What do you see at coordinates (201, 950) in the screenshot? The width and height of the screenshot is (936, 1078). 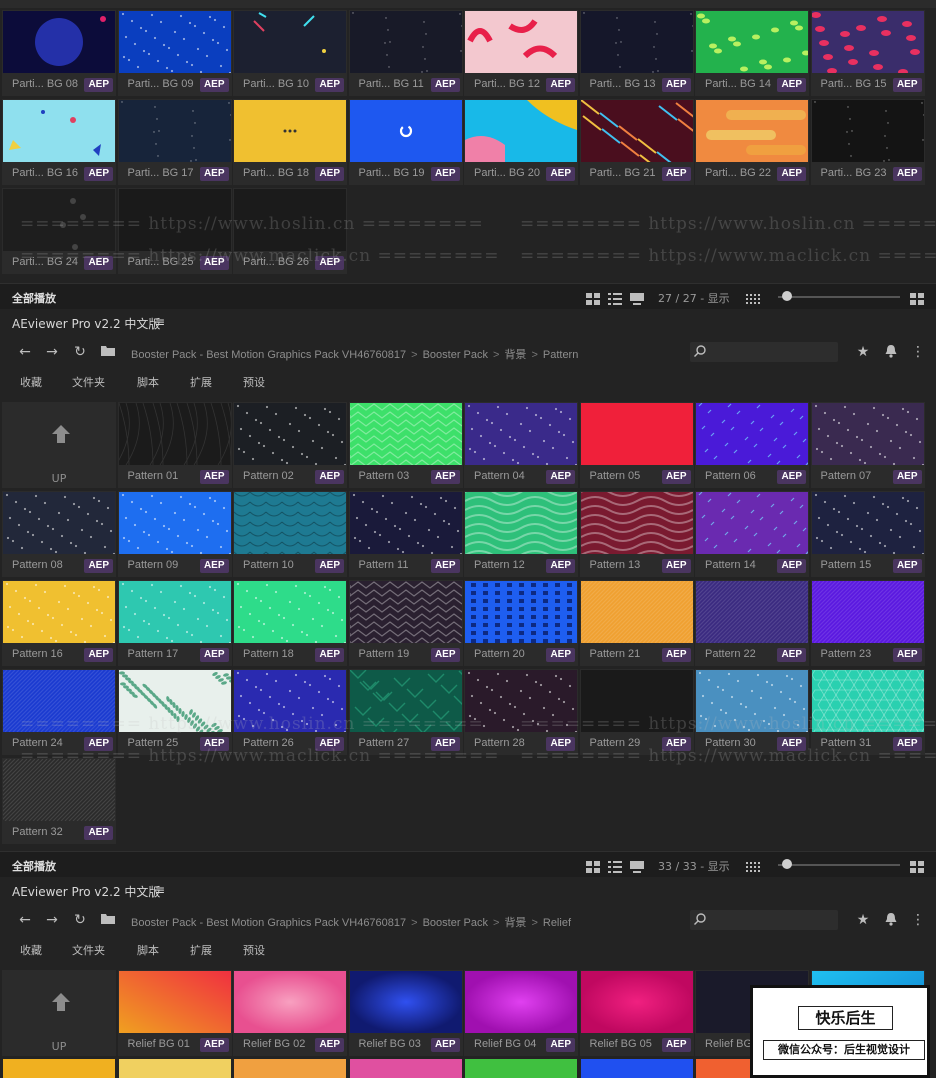 I see `tab-extensions: 扩展` at bounding box center [201, 950].